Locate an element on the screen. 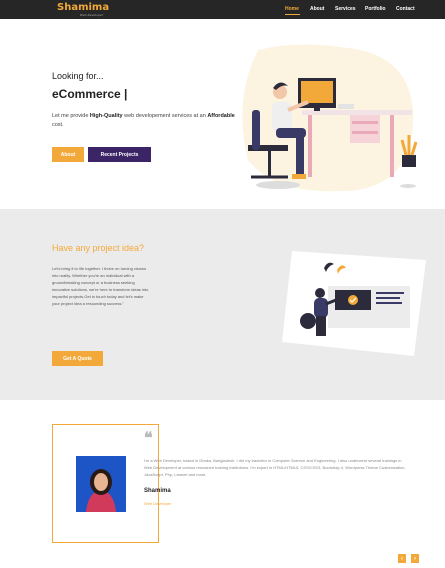 This screenshot has height=568, width=445. nav-portfolio: Portfolio is located at coordinates (375, 9).